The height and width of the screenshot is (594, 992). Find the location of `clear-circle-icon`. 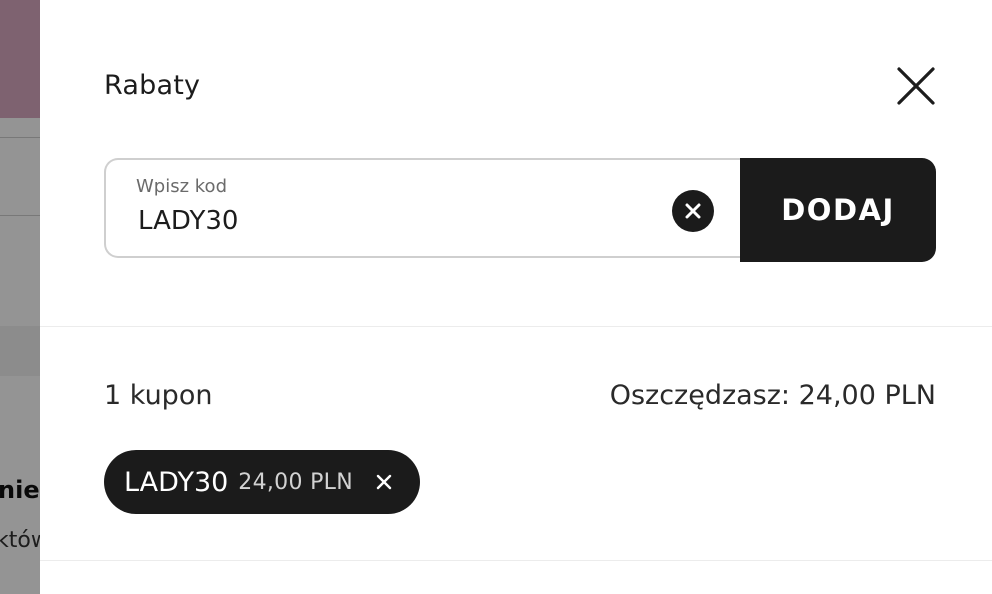

clear-circle-icon is located at coordinates (693, 211).